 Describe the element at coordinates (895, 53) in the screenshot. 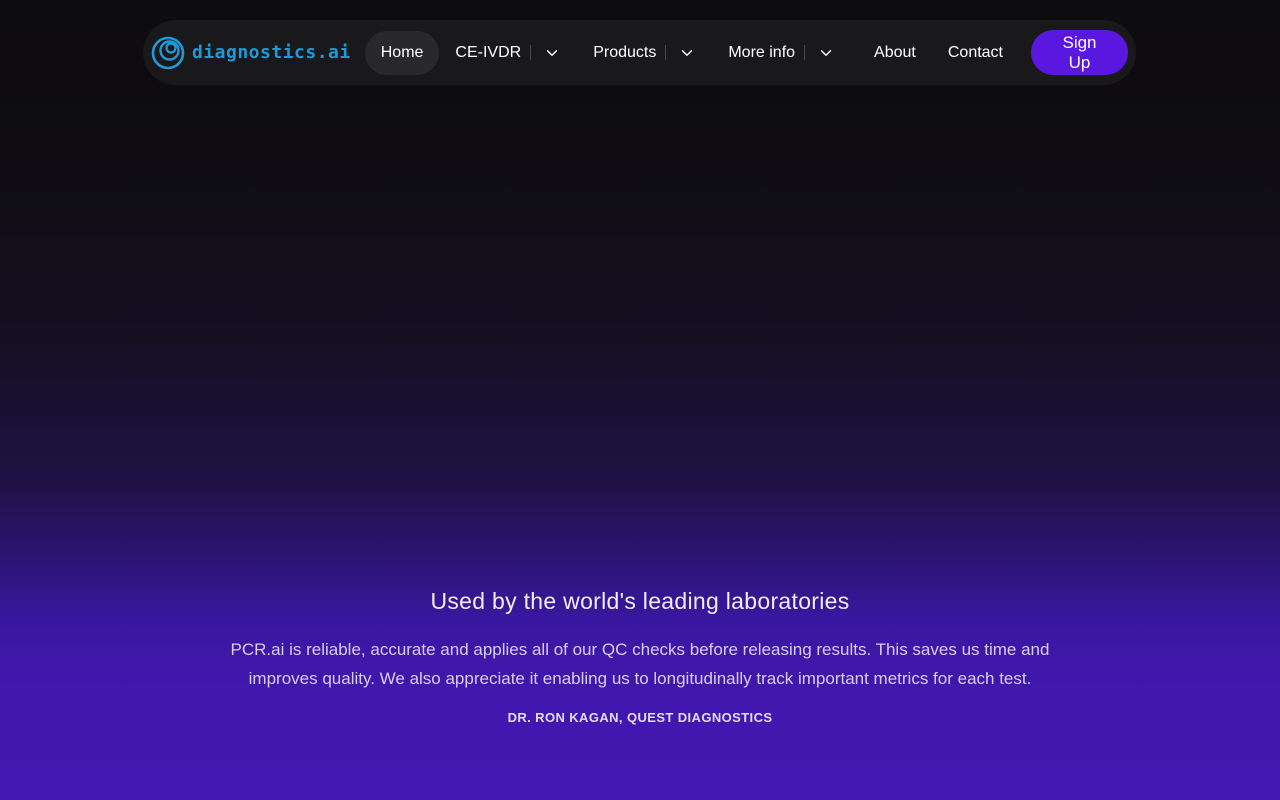

I see `nav-about-link: About` at that location.